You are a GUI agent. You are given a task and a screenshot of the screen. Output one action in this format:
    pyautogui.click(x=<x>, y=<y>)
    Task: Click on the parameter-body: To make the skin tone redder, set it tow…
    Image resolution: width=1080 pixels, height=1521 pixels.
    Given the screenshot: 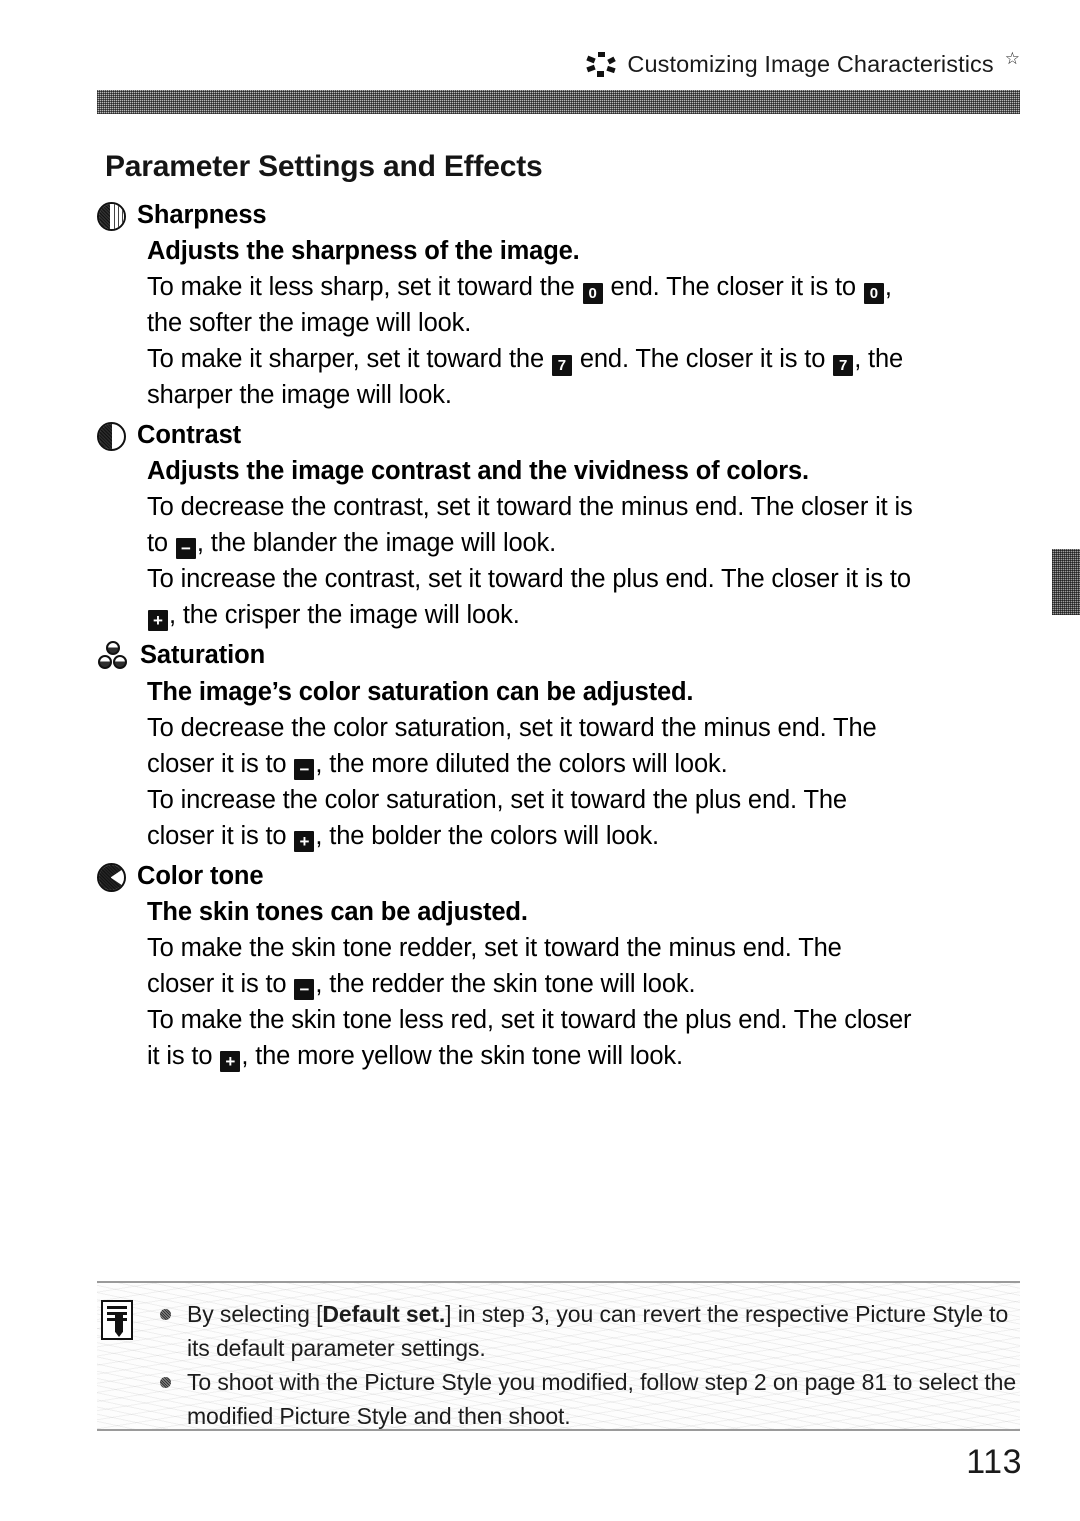 What is the action you would take?
    pyautogui.click(x=587, y=1002)
    